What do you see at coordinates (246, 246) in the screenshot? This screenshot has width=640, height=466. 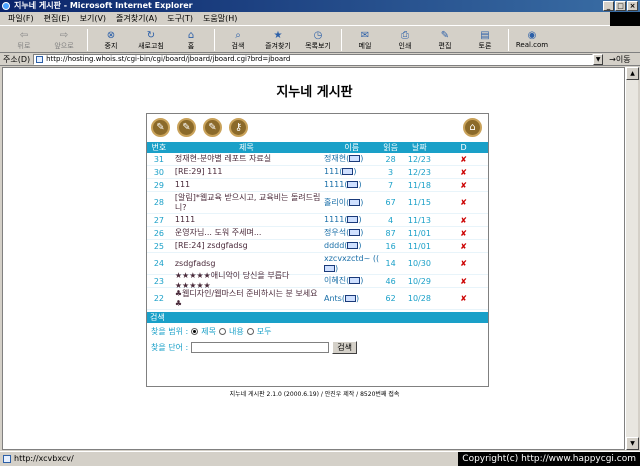 I see `post-title-link: [RE:24] zsdgfadsg` at bounding box center [246, 246].